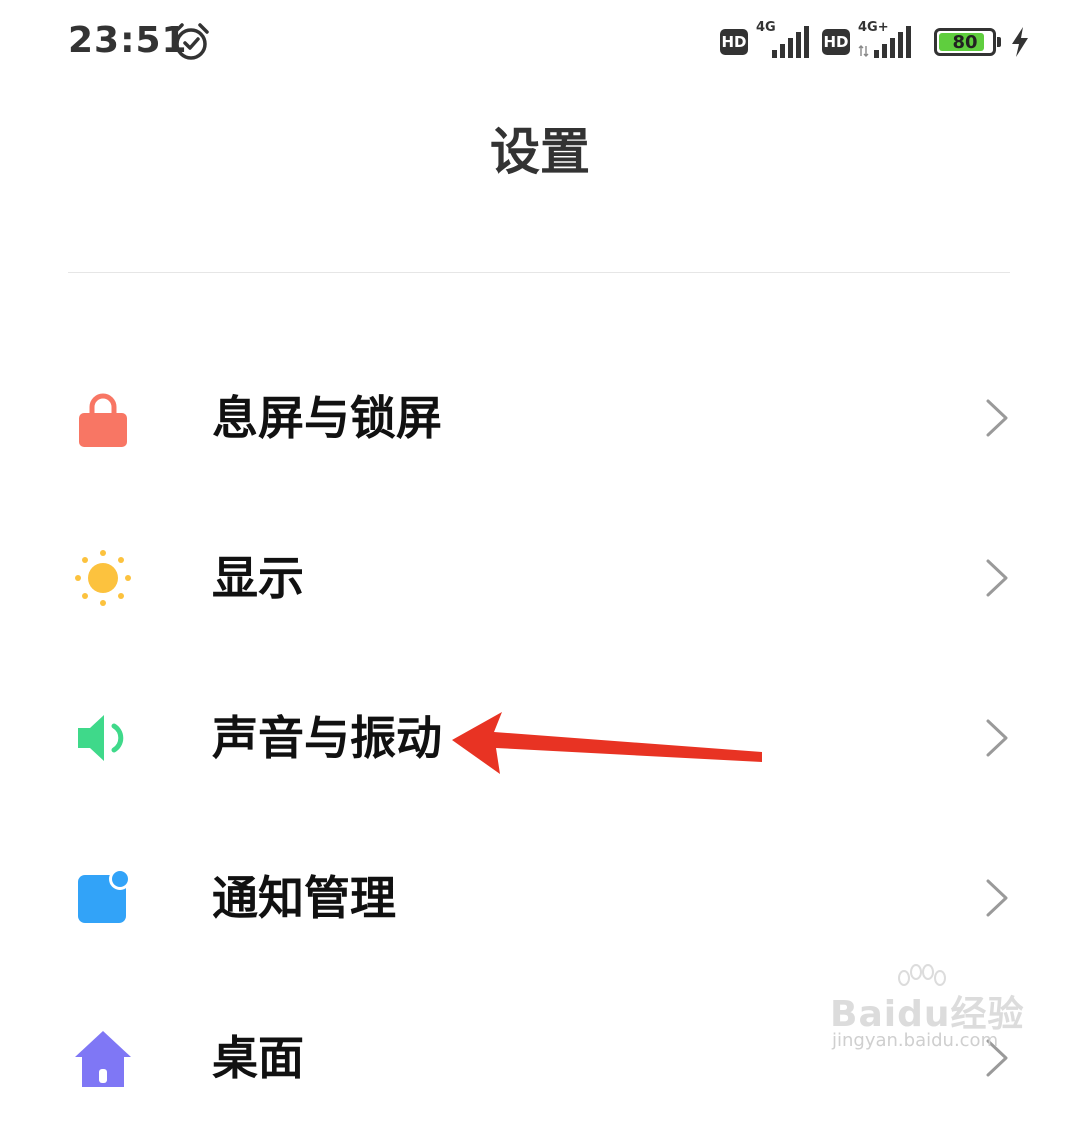 The image size is (1080, 1128). I want to click on battery-icon: 80, so click(967, 42).